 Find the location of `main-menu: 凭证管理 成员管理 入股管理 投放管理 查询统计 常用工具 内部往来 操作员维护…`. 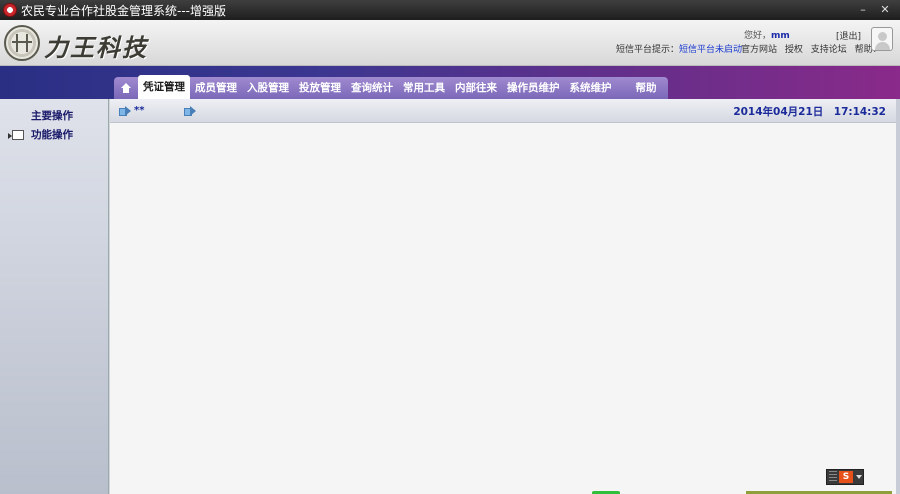

main-menu: 凭证管理 成员管理 入股管理 投放管理 查询统计 常用工具 内部往来 操作员维护… is located at coordinates (391, 87).